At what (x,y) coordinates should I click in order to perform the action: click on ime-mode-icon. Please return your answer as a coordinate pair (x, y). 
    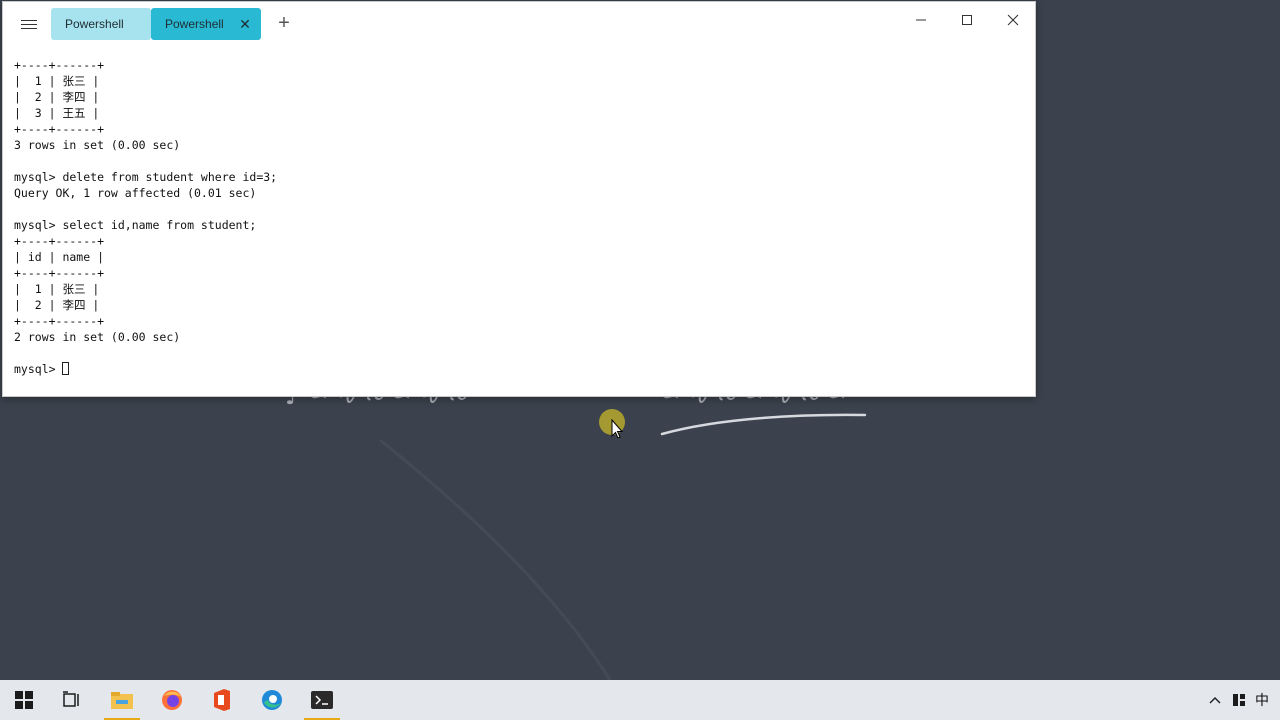
    Looking at the image, I should click on (1239, 700).